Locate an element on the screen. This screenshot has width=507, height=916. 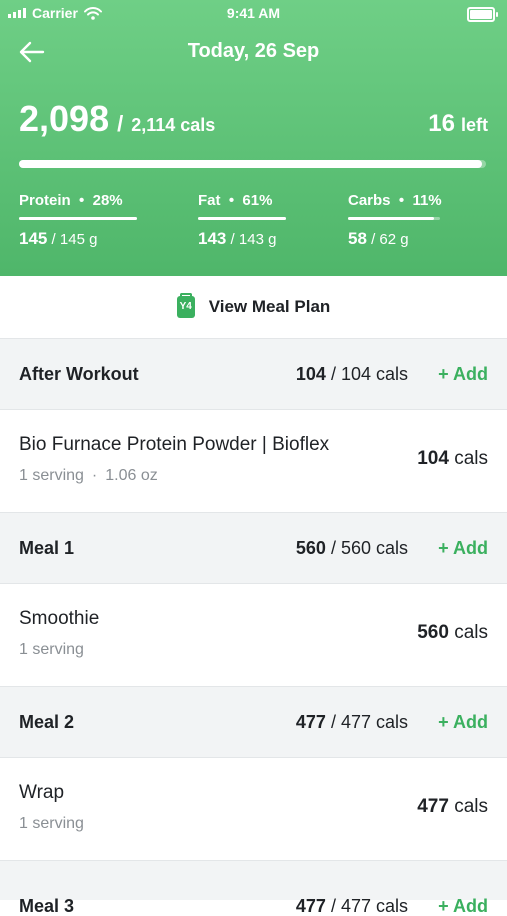
meal-section-header: Meal 1 560 / 560 cals + Add is located at coordinates (253, 548).